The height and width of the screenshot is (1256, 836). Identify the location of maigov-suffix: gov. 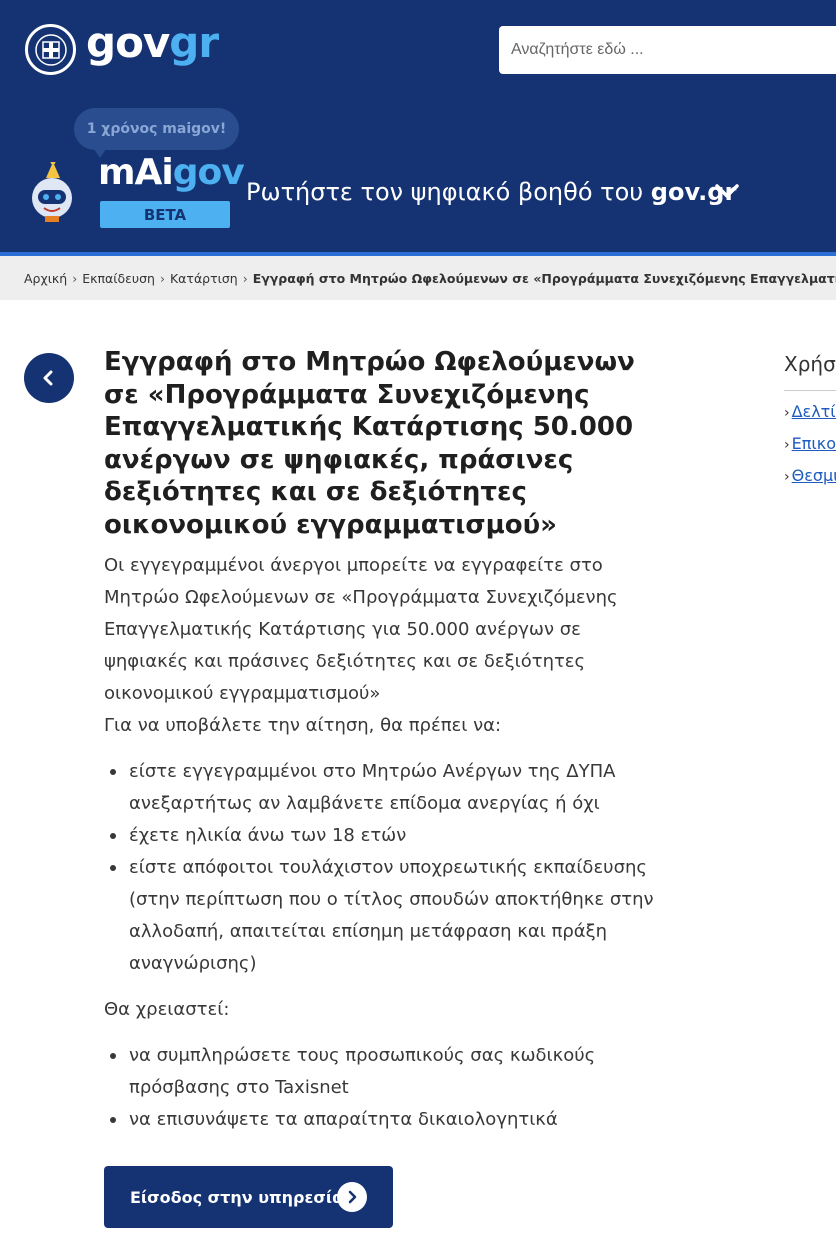
(208, 172).